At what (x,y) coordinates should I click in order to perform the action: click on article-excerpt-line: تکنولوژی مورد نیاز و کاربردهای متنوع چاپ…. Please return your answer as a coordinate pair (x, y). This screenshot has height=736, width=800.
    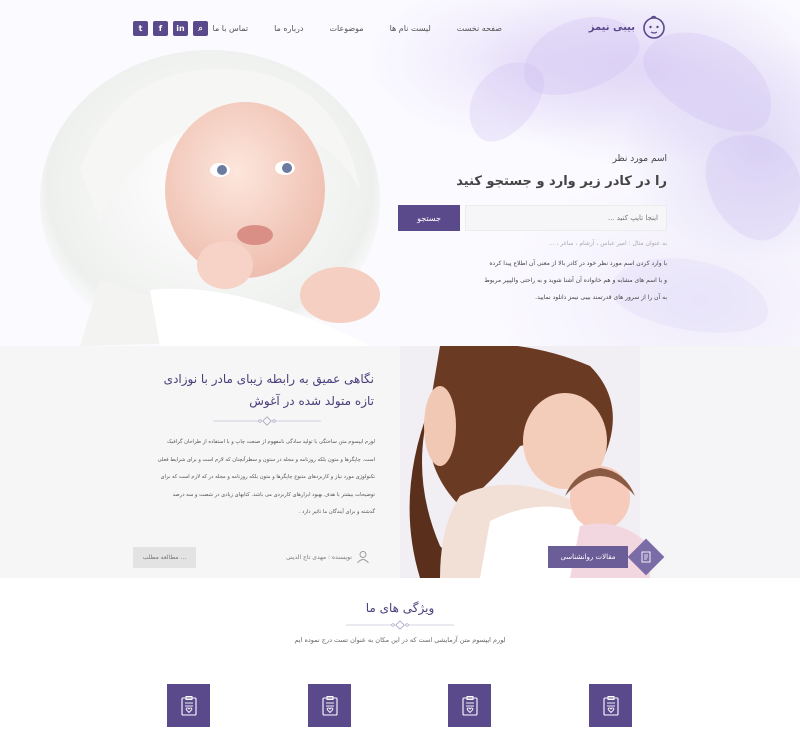
    Looking at the image, I should click on (268, 477).